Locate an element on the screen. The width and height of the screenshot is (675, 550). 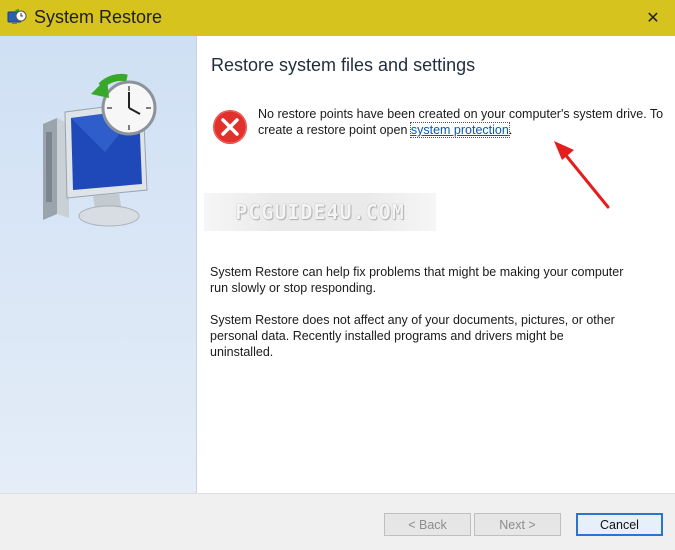
title-bar: System Restore ✕ is located at coordinates (337, 18).